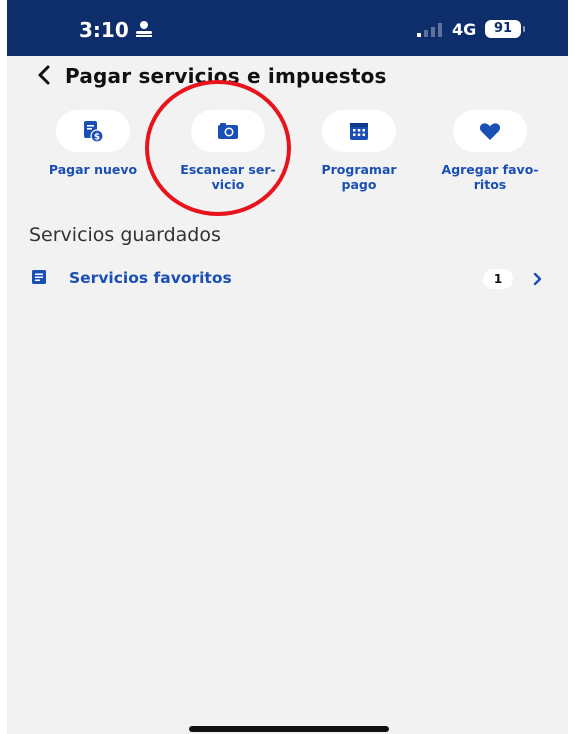 Image resolution: width=575 pixels, height=734 pixels. What do you see at coordinates (93, 155) in the screenshot?
I see `pagar-nuevo-button: $ Pagar nuevo` at bounding box center [93, 155].